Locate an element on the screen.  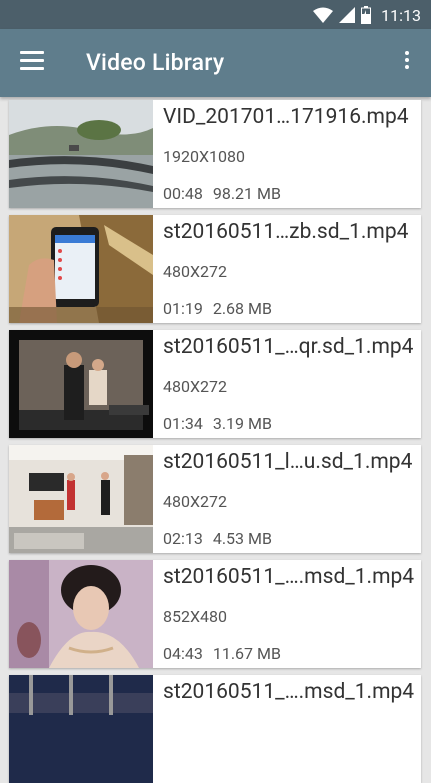
wifi-icon is located at coordinates (323, 15).